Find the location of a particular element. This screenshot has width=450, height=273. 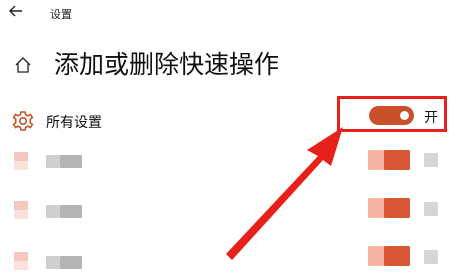

back-arrow-icon is located at coordinates (16, 11).